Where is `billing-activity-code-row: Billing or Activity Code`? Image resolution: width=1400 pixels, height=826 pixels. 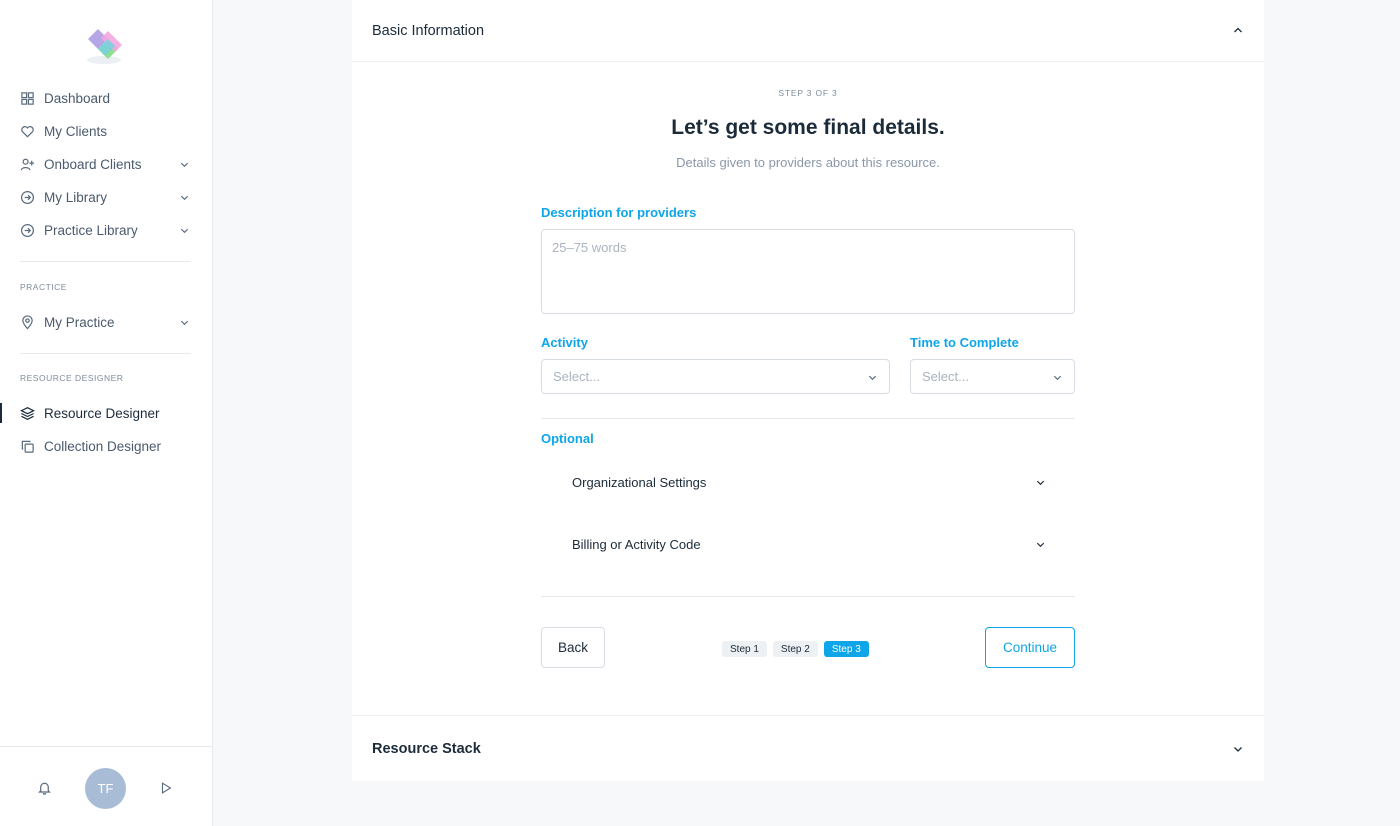 billing-activity-code-row: Billing or Activity Code is located at coordinates (809, 544).